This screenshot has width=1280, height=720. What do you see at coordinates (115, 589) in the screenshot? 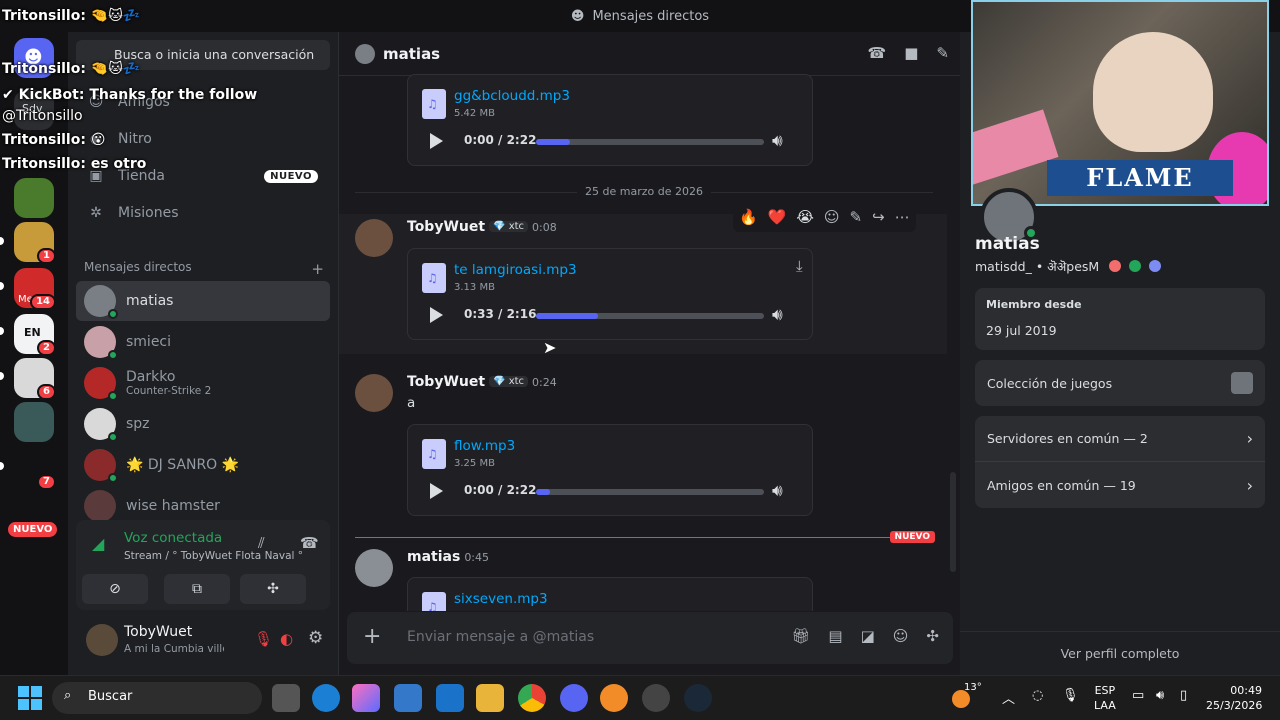
I see `camera-off-button: ⊘` at bounding box center [115, 589].